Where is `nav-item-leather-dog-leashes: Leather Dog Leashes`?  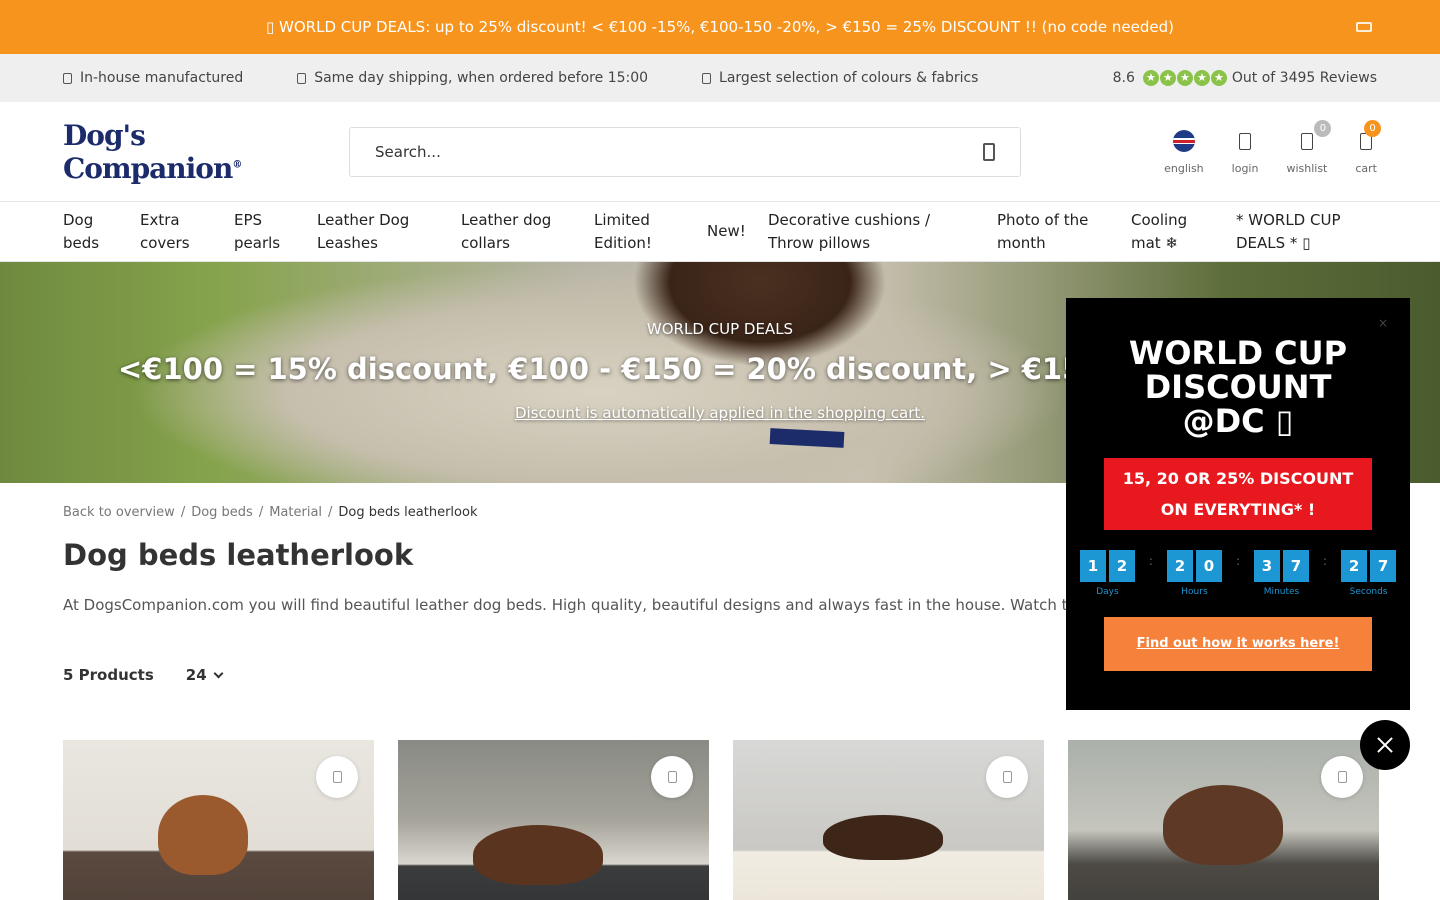 nav-item-leather-dog-leashes: Leather Dog Leashes is located at coordinates (377, 232).